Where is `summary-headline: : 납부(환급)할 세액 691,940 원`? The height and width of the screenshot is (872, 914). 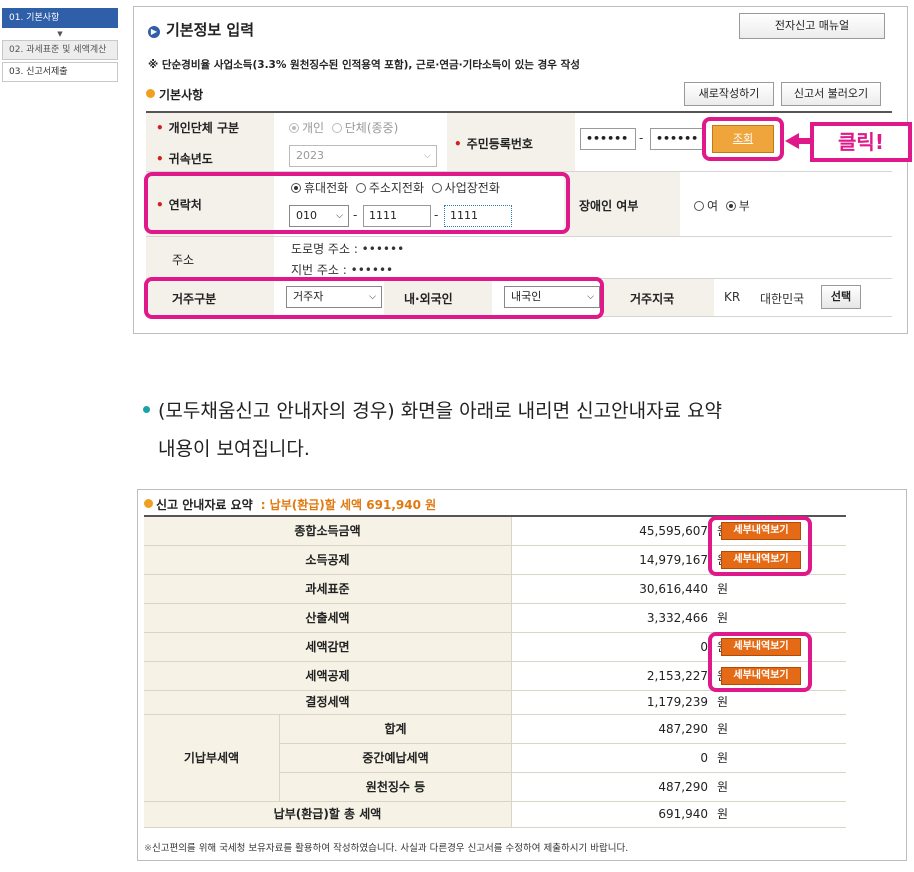 summary-headline: : 납부(환급)할 세액 691,940 원 is located at coordinates (348, 505).